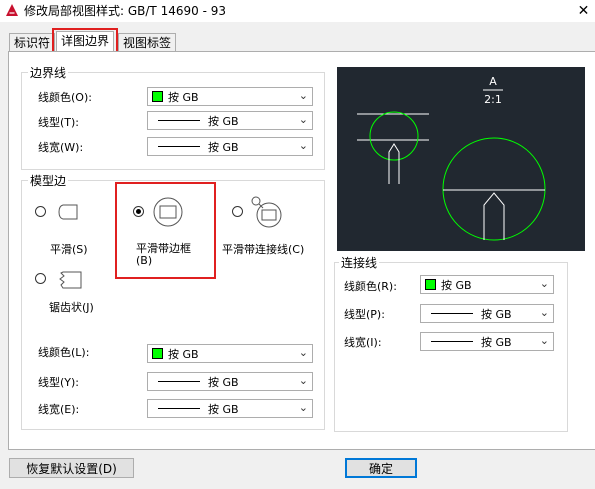 Image resolution: width=595 pixels, height=489 pixels. Describe the element at coordinates (493, 81) in the screenshot. I see `preview-view-letter: A` at that location.